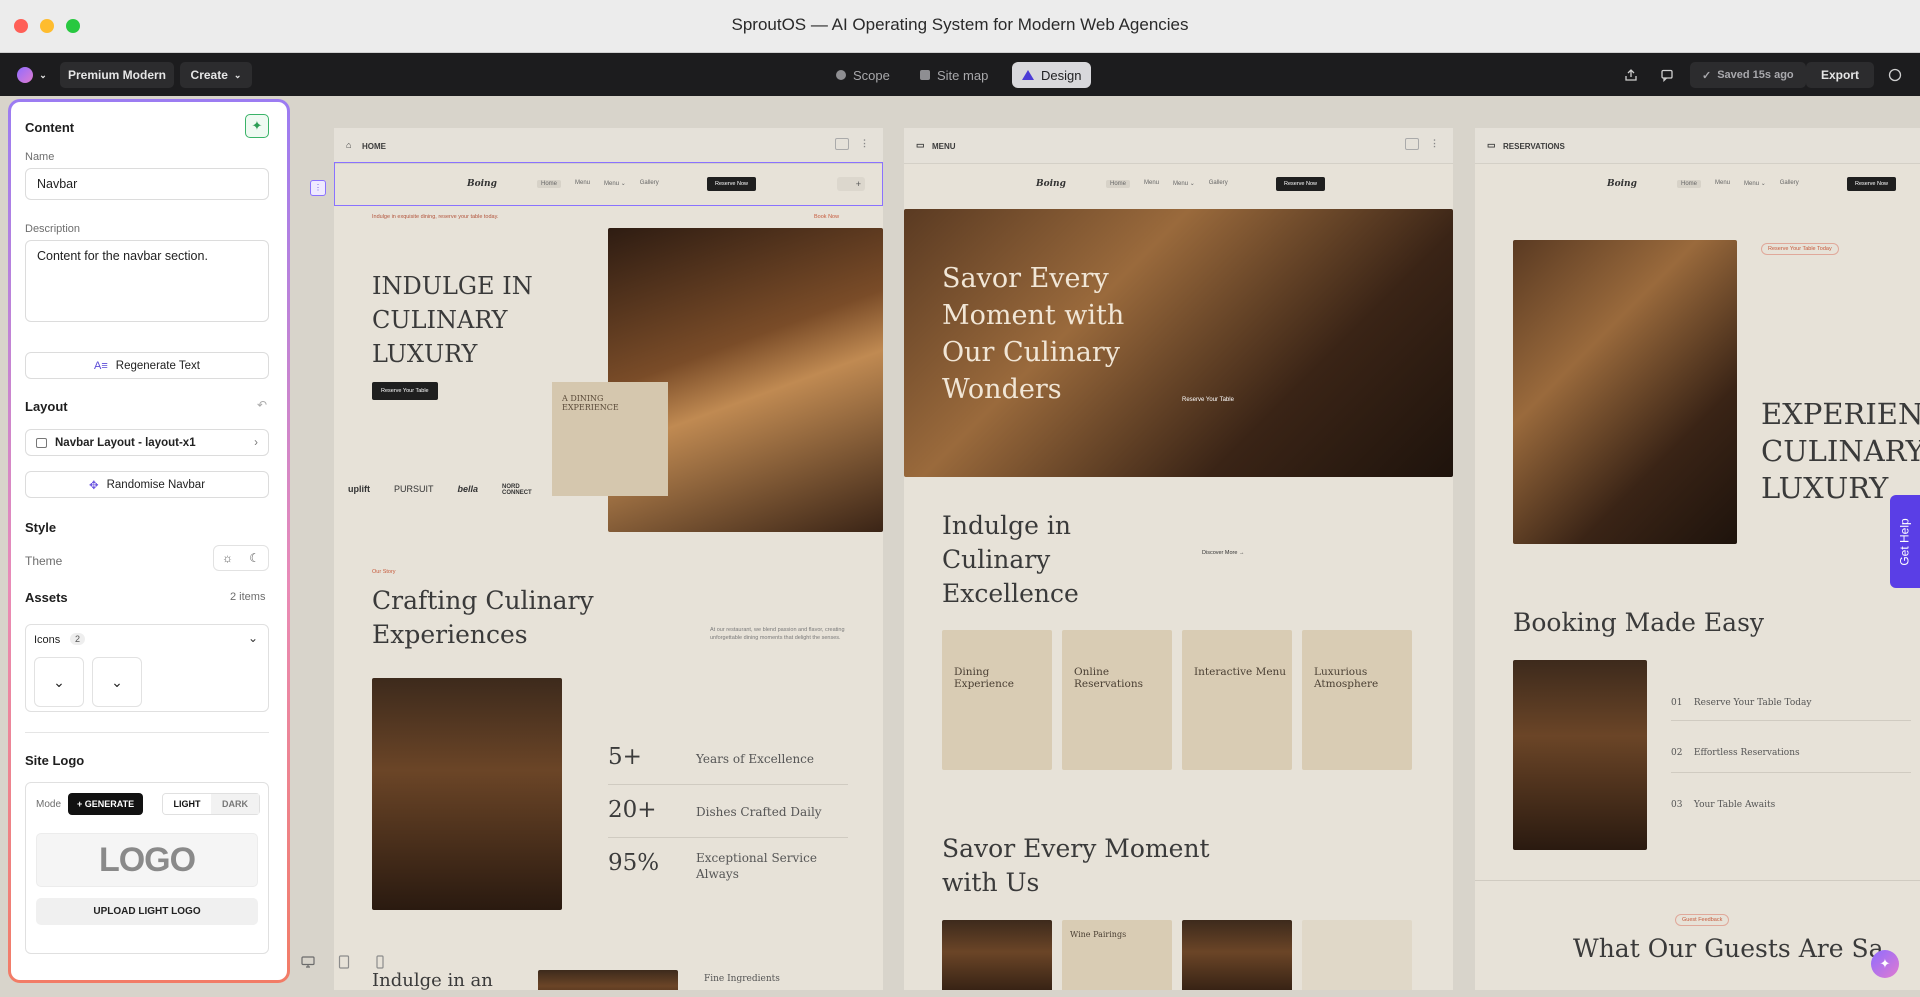 The height and width of the screenshot is (997, 1920). I want to click on menu-nav-menu-dropdown: Menu ⌄, so click(1184, 184).